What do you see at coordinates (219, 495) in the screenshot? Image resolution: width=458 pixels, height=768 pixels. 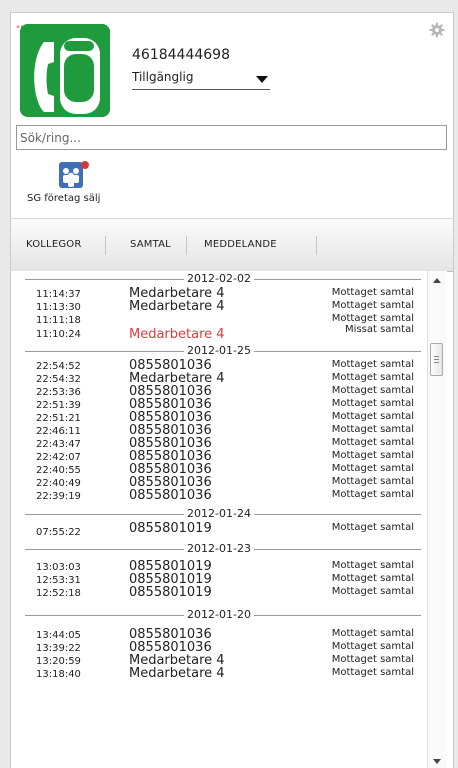 I see `call-entry: 22:39:19 0855801036 Mottaget samtal` at bounding box center [219, 495].